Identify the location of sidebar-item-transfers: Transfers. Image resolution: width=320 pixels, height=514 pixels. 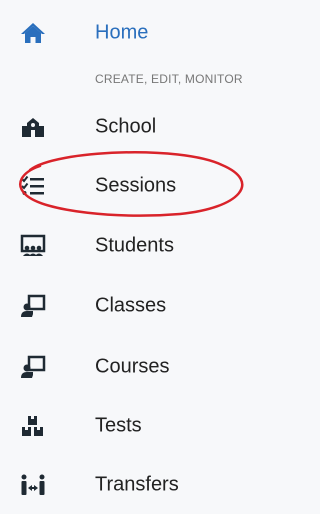
(156, 485).